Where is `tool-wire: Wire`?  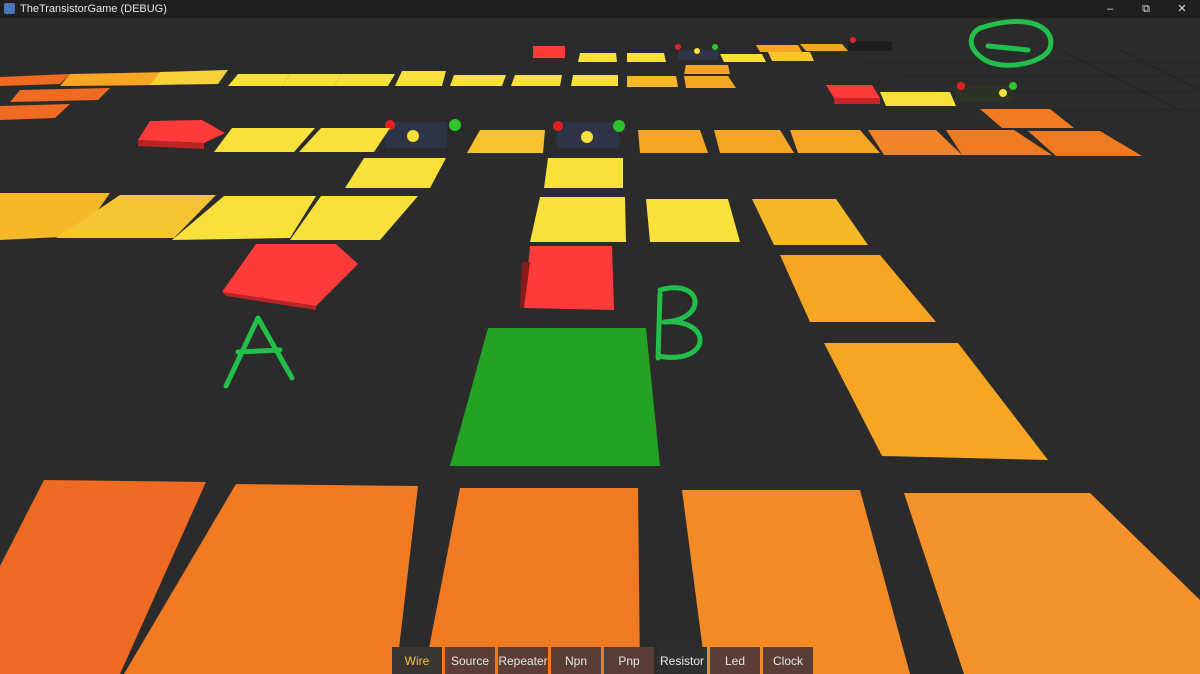
tool-wire: Wire is located at coordinates (417, 660).